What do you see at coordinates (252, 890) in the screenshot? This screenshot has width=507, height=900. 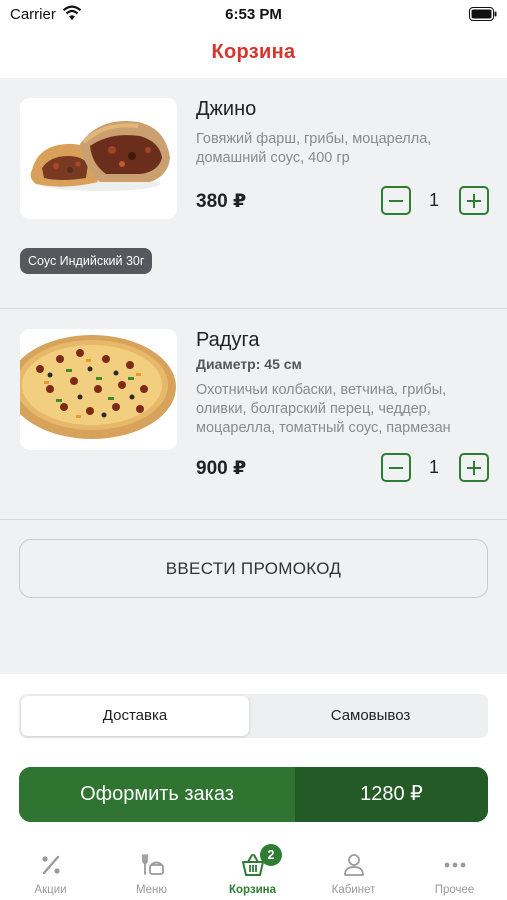 I see `tab-label: Корзина` at bounding box center [252, 890].